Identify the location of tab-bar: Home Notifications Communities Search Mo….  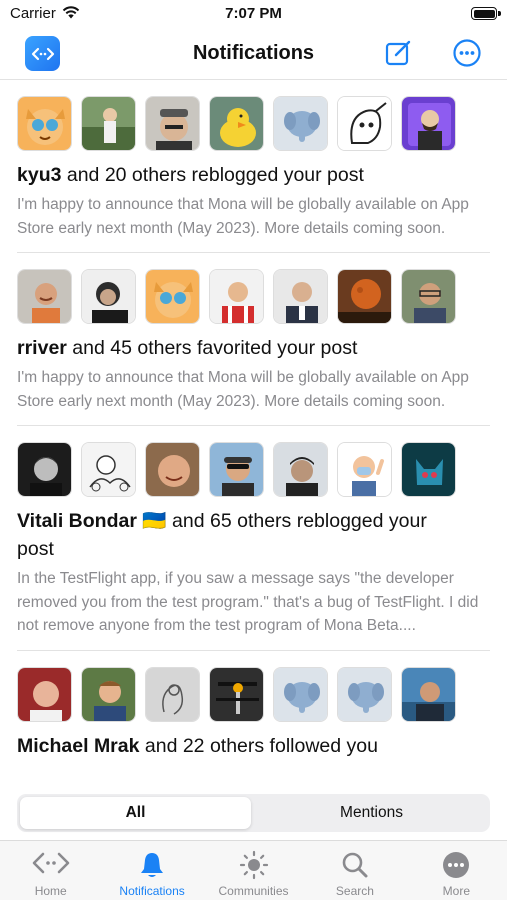
(253, 870).